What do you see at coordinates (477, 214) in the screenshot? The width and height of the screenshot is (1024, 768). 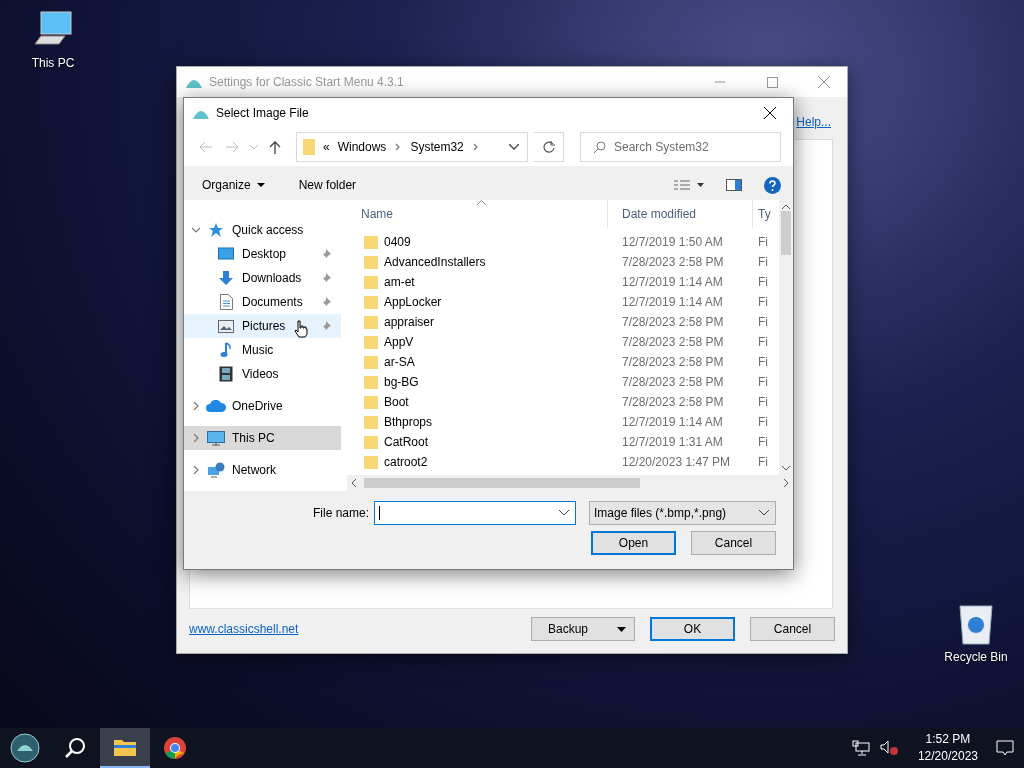 I see `column-header: Name` at bounding box center [477, 214].